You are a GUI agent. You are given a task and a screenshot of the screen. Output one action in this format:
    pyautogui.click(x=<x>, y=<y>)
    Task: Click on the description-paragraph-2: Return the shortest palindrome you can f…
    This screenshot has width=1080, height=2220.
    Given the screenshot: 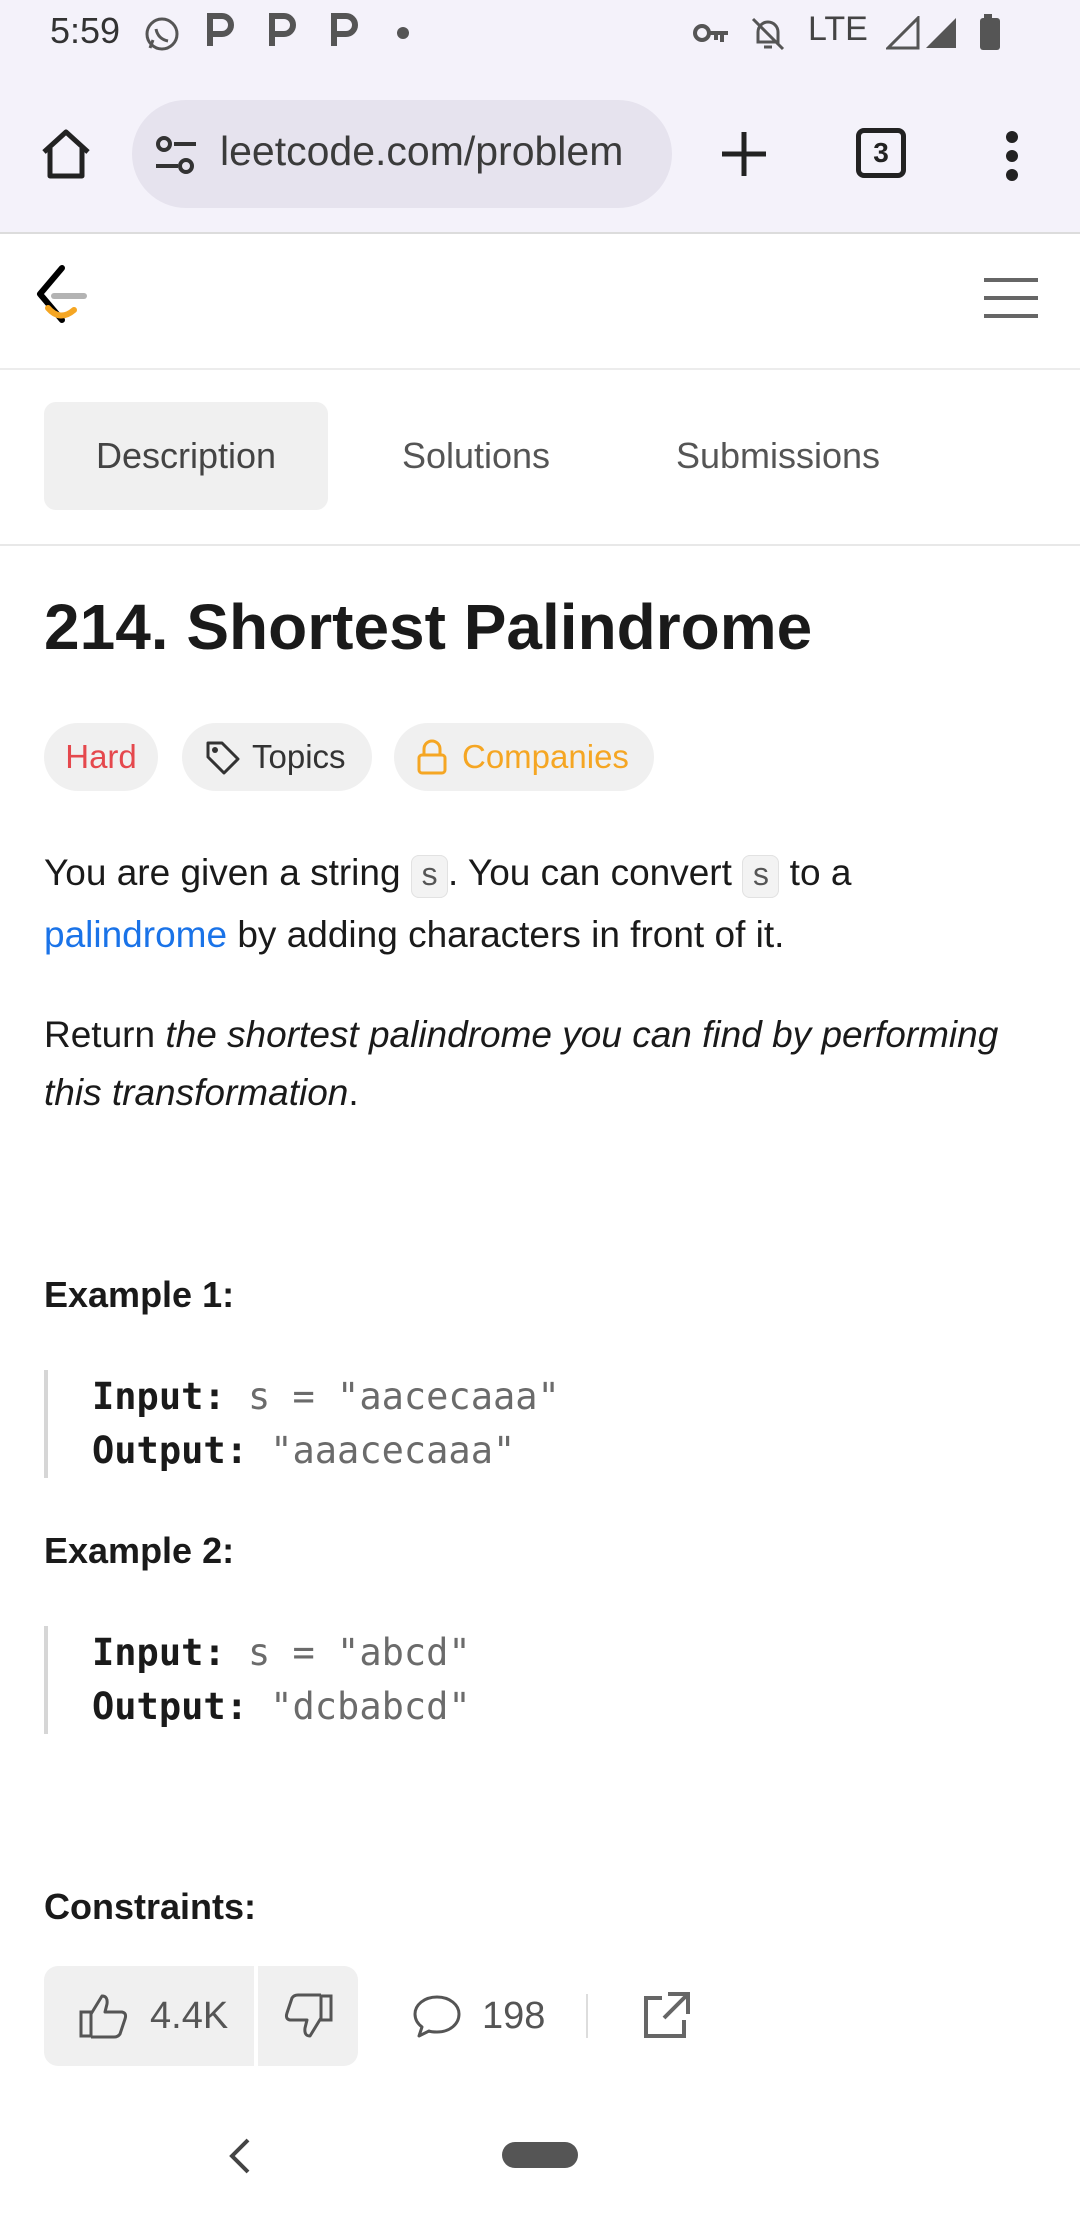 What is the action you would take?
    pyautogui.click(x=544, y=1064)
    